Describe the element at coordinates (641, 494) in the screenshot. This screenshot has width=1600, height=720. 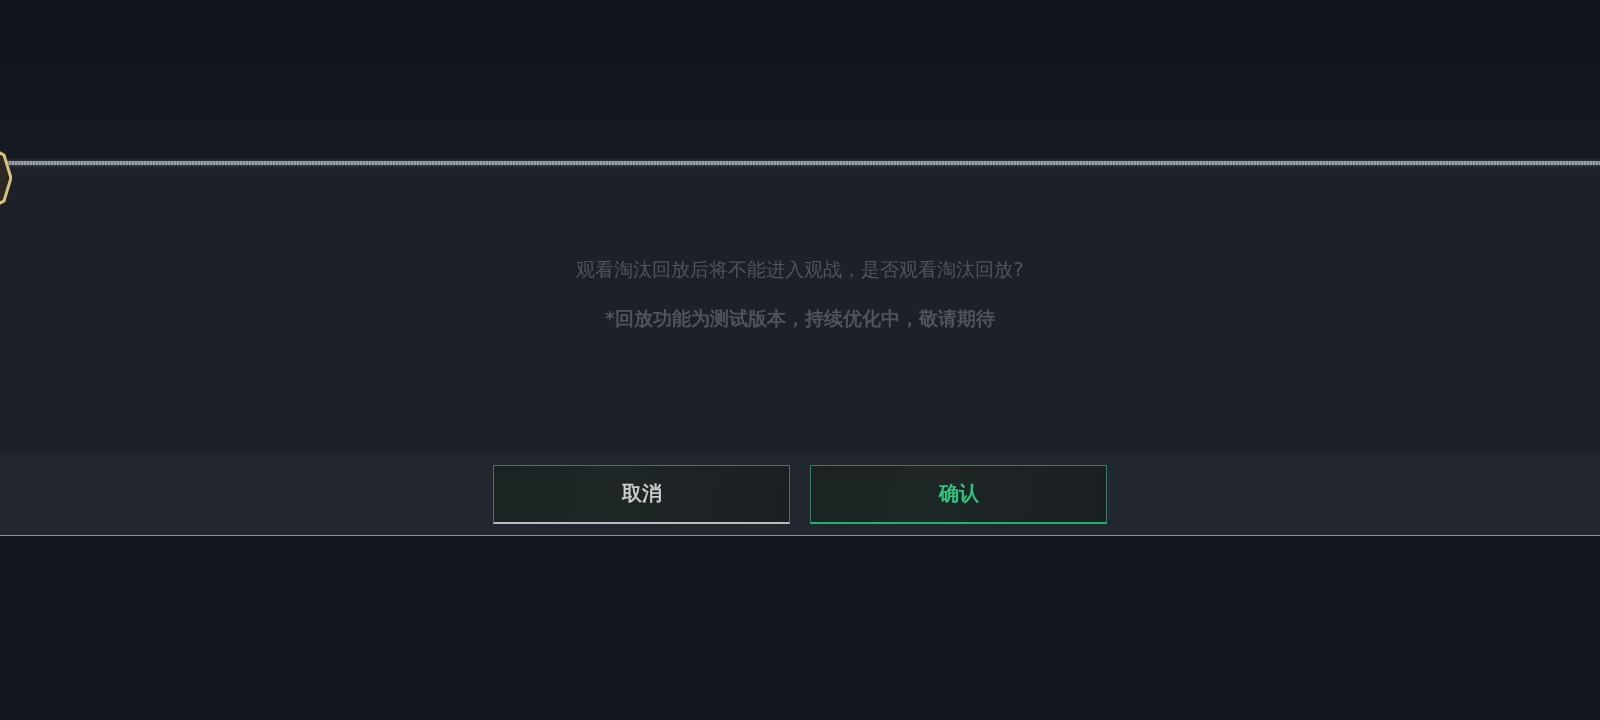
I see `cancel-button: 取消` at that location.